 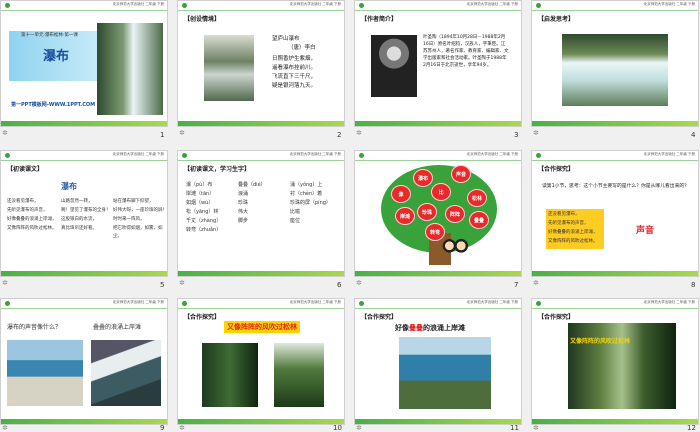 What do you see at coordinates (117, 327) in the screenshot?
I see `answer-label: 叠叠的浪涌上岸滩` at bounding box center [117, 327].